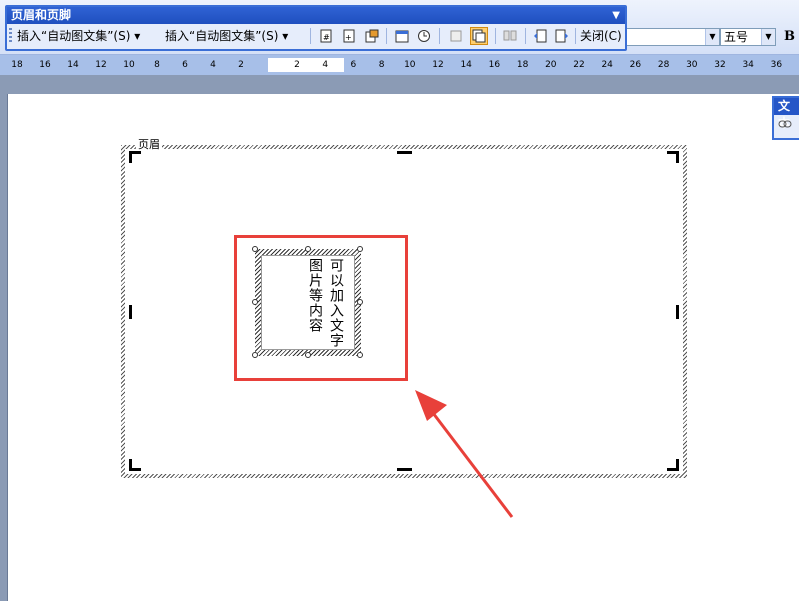 Image resolution: width=799 pixels, height=601 pixels. What do you see at coordinates (226, 36) in the screenshot?
I see `insert-autotext-button-2: 插入“自动图文集”(S) ▾` at bounding box center [226, 36].